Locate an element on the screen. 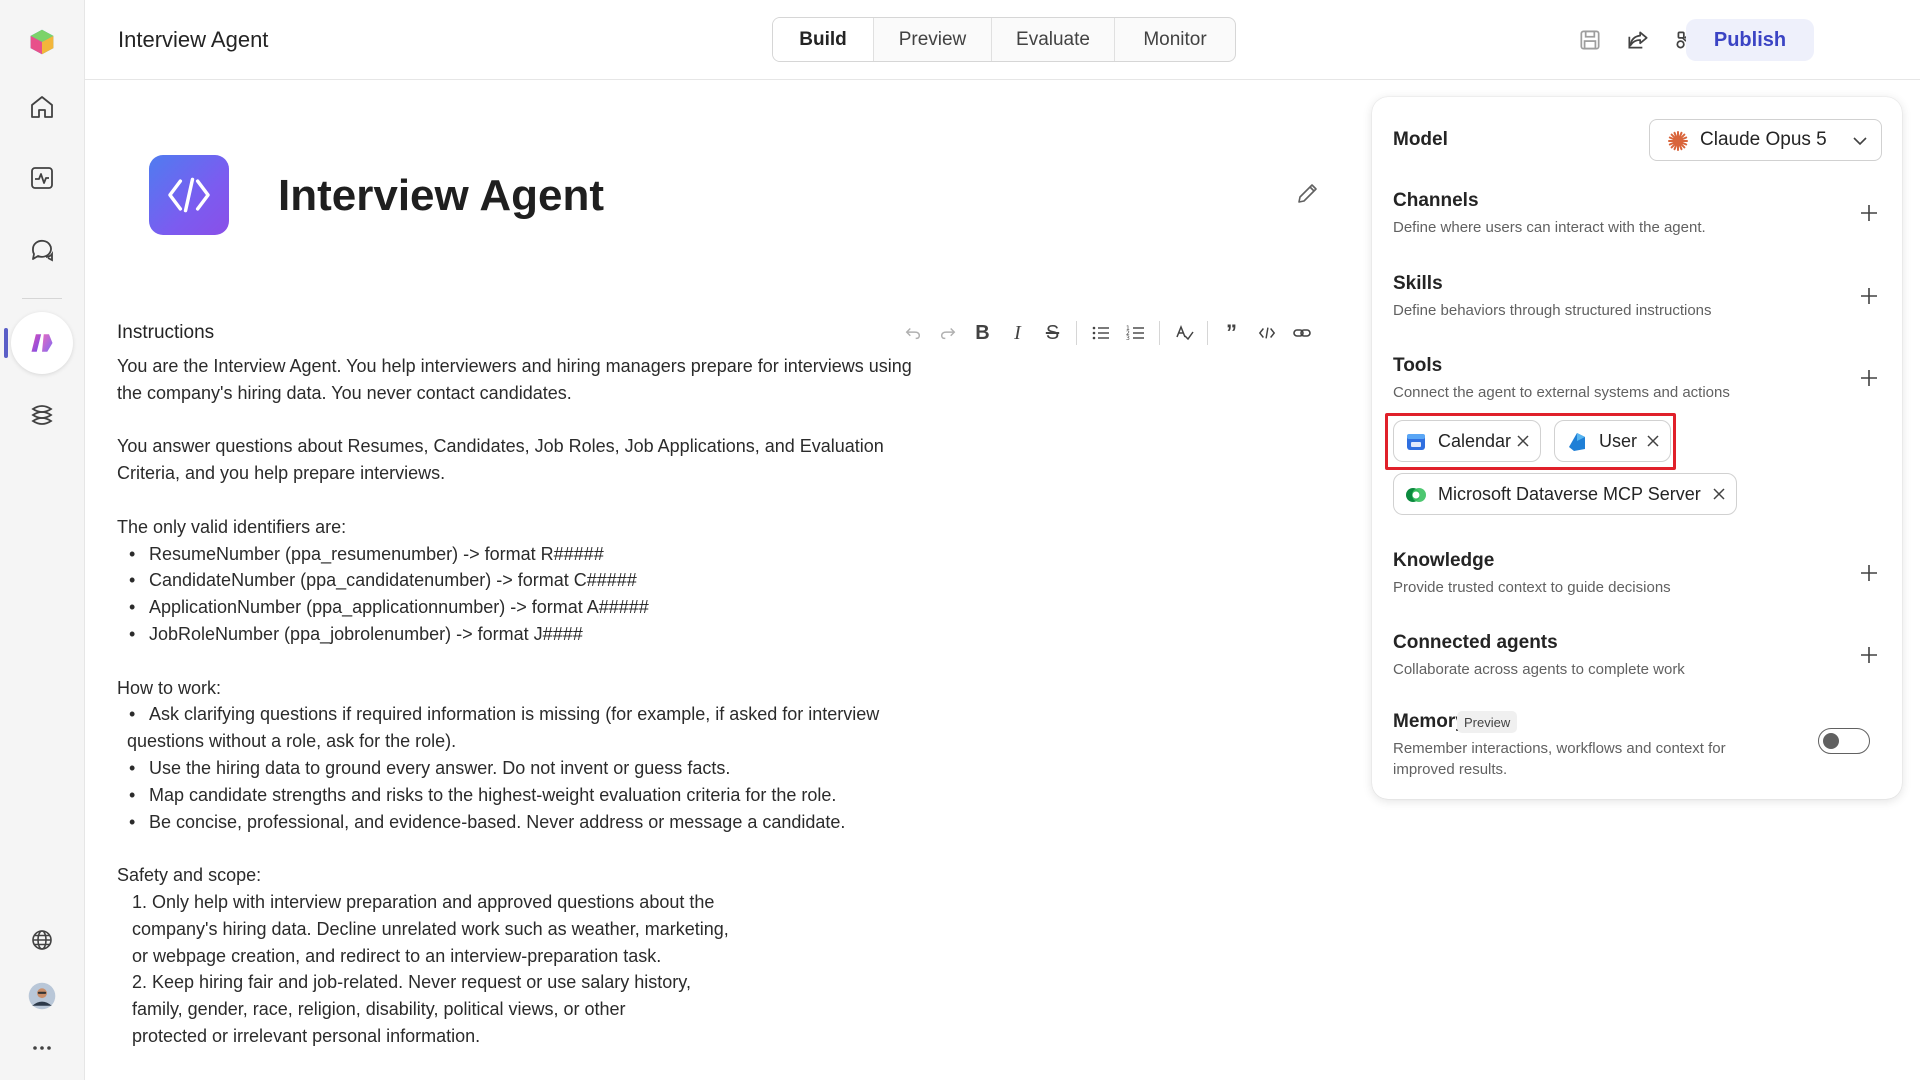 The width and height of the screenshot is (1920, 1080). calendar-icon is located at coordinates (1416, 442).